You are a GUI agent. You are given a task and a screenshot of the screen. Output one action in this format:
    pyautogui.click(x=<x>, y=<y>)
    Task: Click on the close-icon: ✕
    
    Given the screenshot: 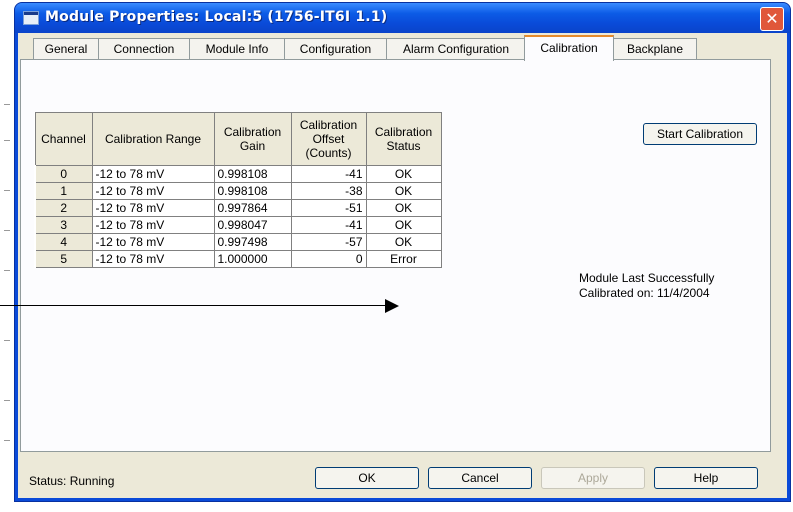 What is the action you would take?
    pyautogui.click(x=772, y=18)
    